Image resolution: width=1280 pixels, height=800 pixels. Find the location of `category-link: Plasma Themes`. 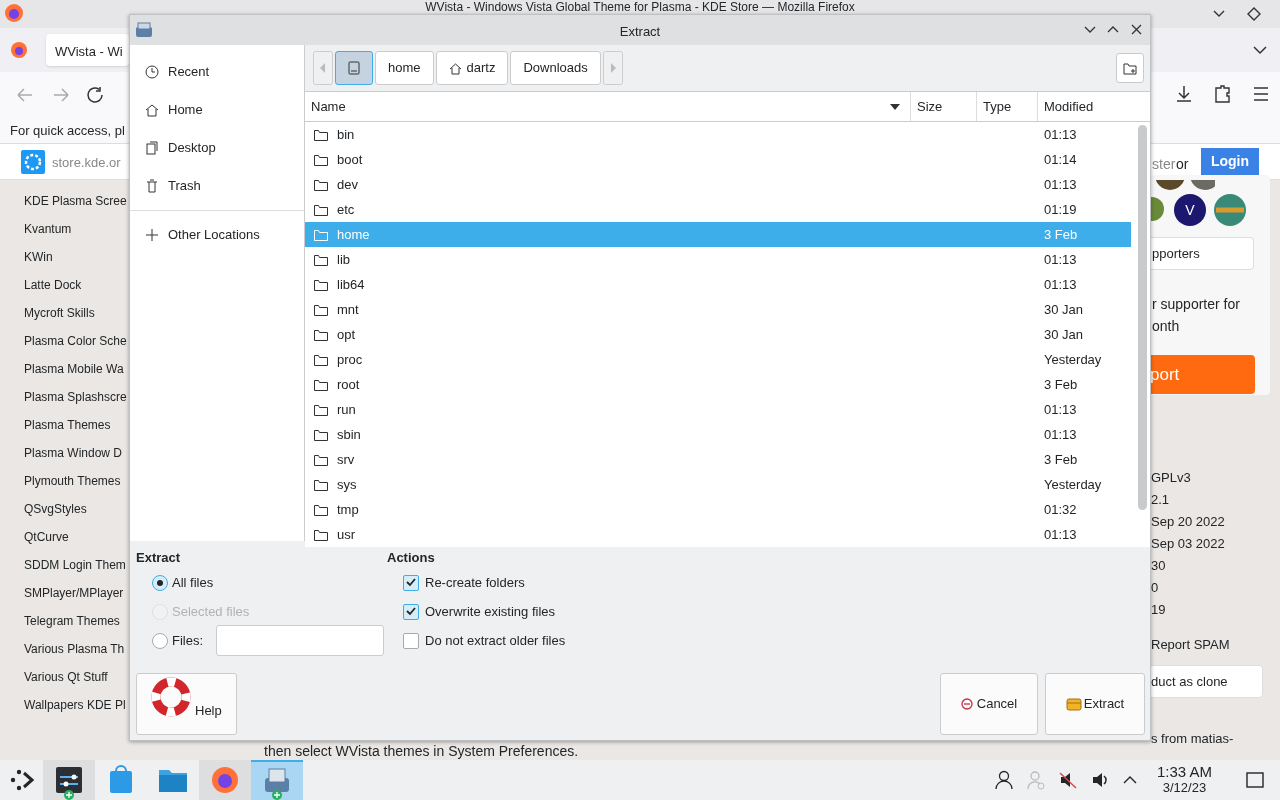

category-link: Plasma Themes is located at coordinates (67, 425).